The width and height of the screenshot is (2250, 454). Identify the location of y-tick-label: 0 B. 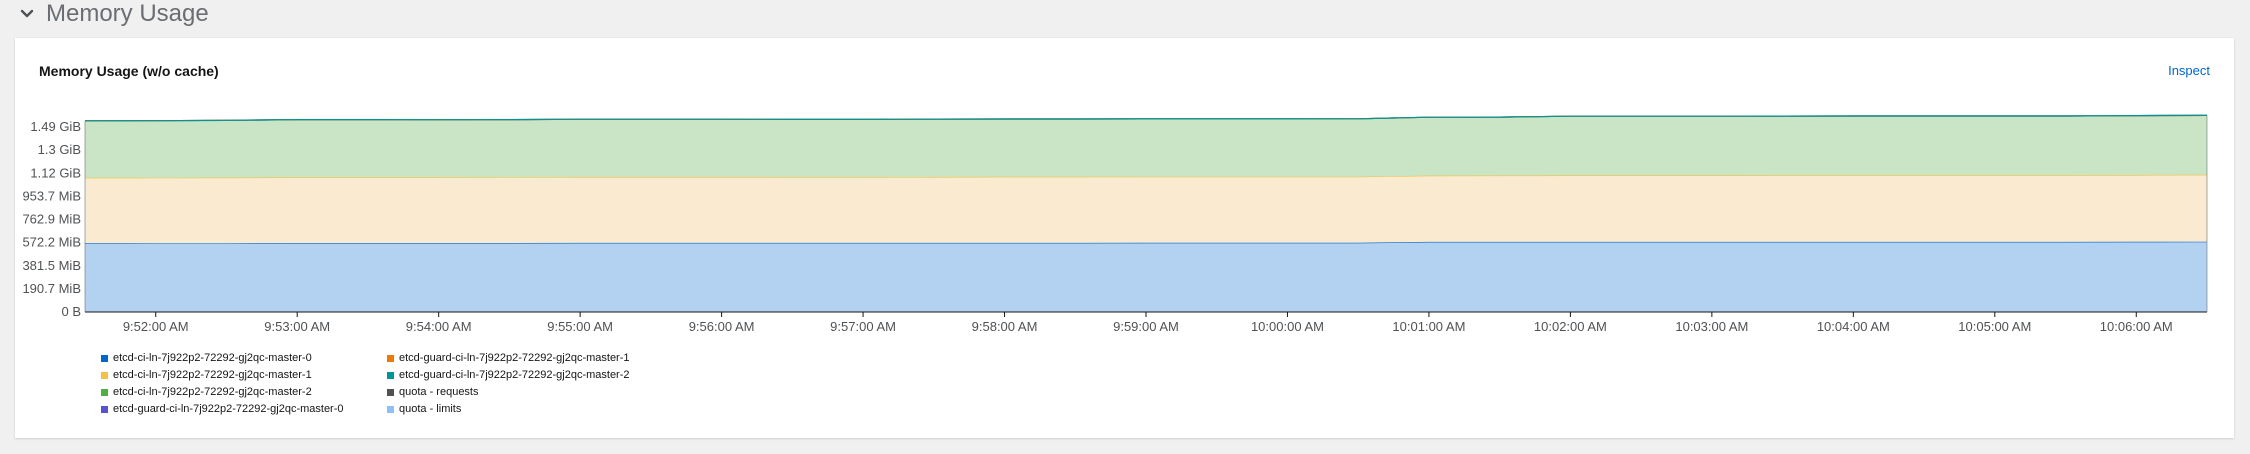
(71, 311).